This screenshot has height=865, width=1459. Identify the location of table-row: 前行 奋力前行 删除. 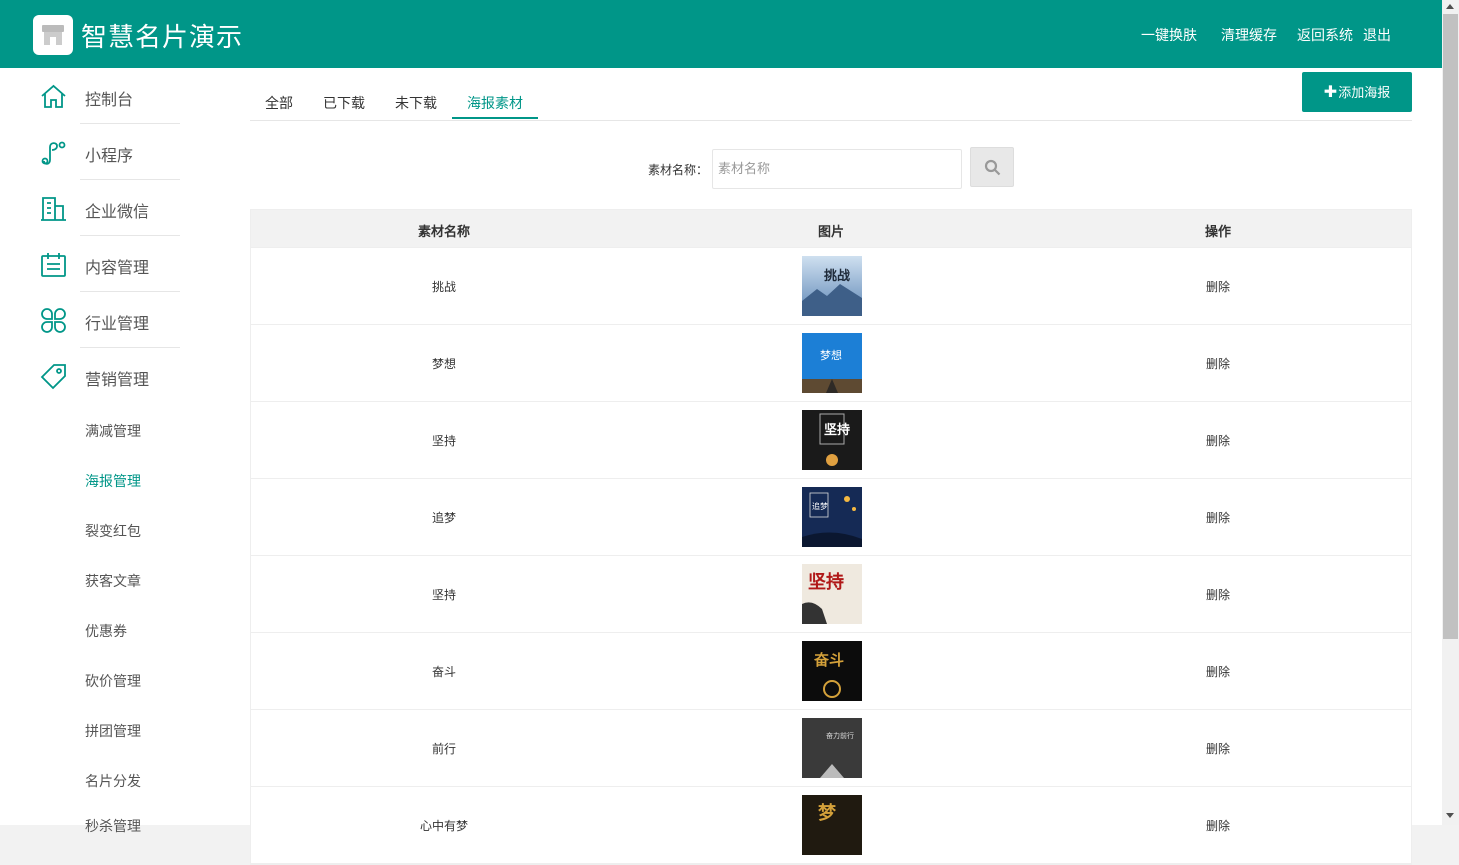
(831, 748).